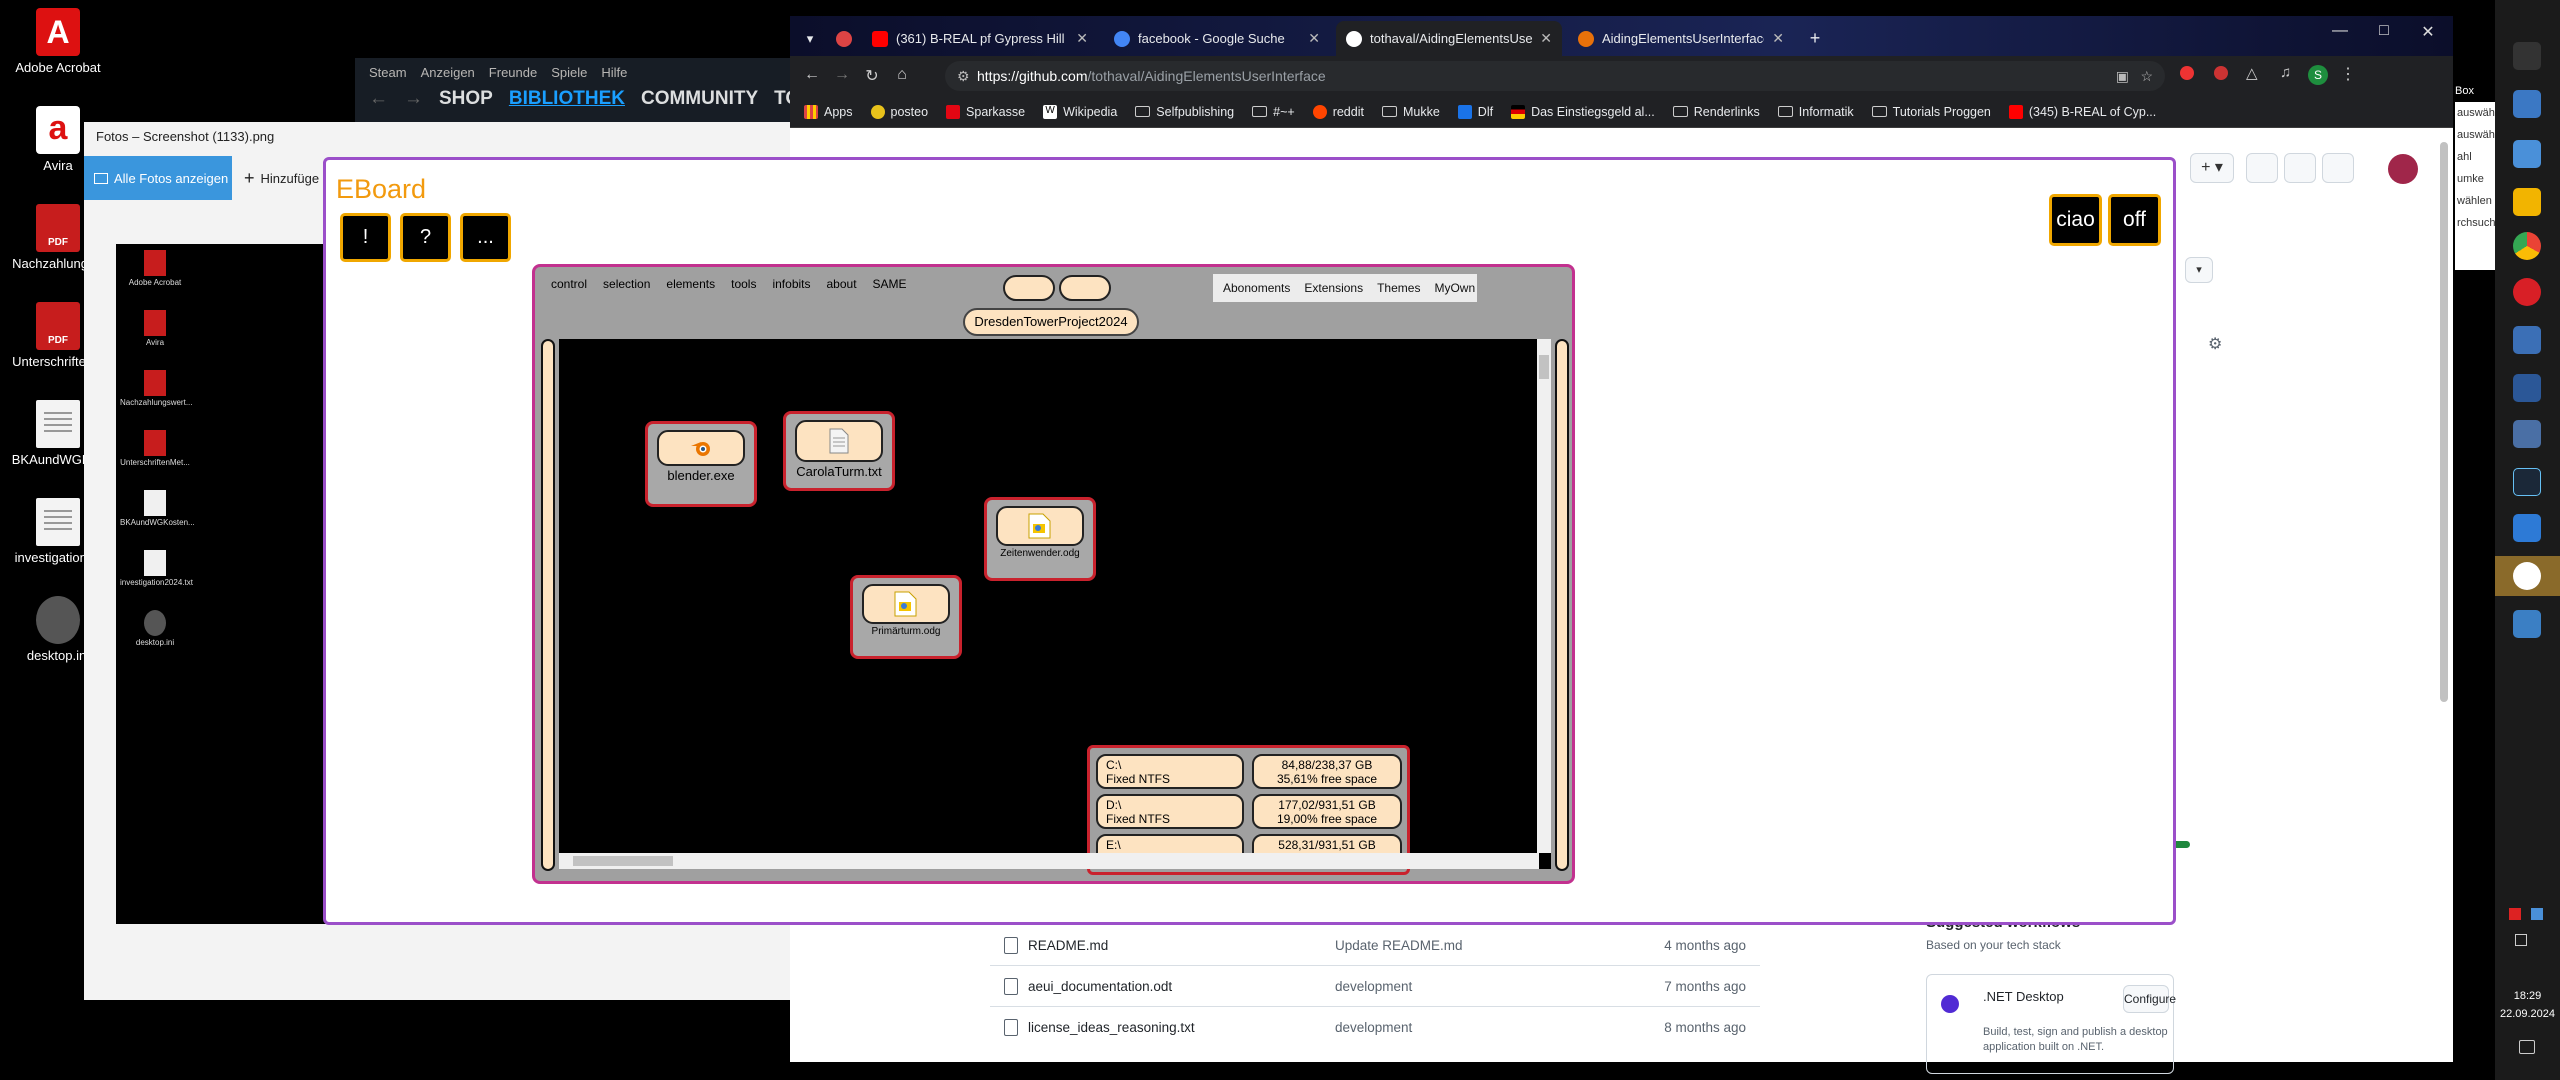 Image resolution: width=2560 pixels, height=1080 pixels. What do you see at coordinates (365, 237) in the screenshot?
I see `eboard-exclaim-button: !` at bounding box center [365, 237].